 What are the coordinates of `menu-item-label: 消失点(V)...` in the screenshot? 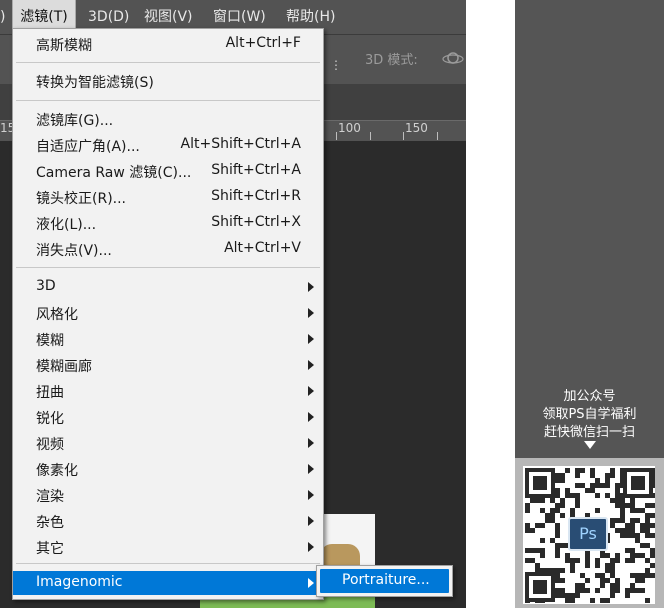 It's located at (74, 251).